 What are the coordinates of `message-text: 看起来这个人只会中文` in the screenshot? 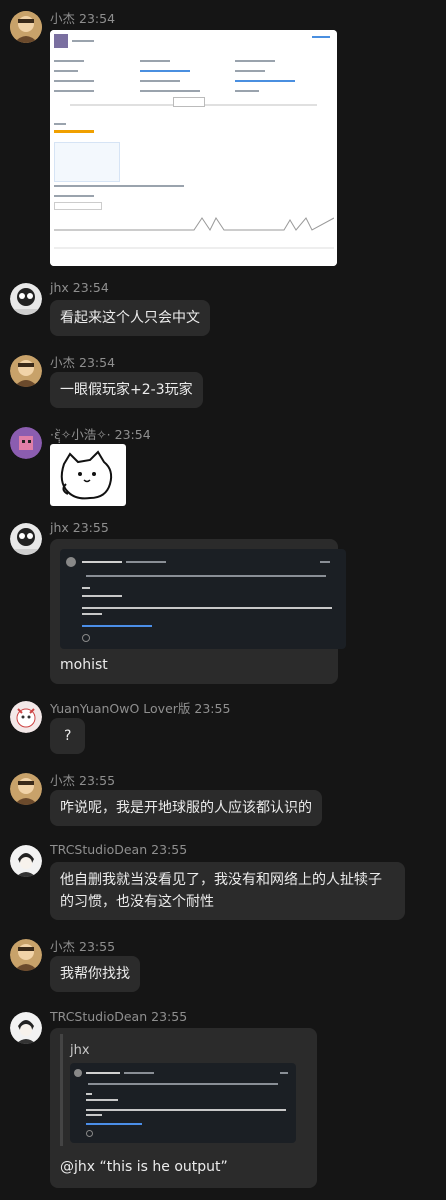 It's located at (130, 318).